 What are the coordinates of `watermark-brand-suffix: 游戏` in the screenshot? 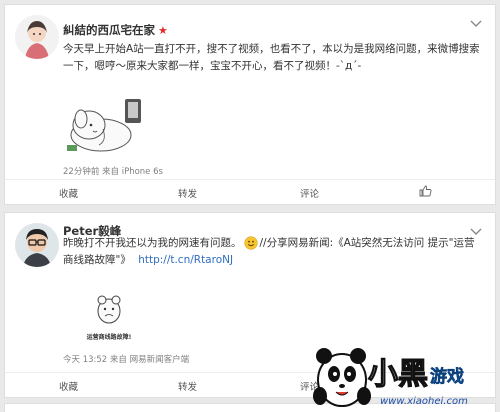 It's located at (447, 376).